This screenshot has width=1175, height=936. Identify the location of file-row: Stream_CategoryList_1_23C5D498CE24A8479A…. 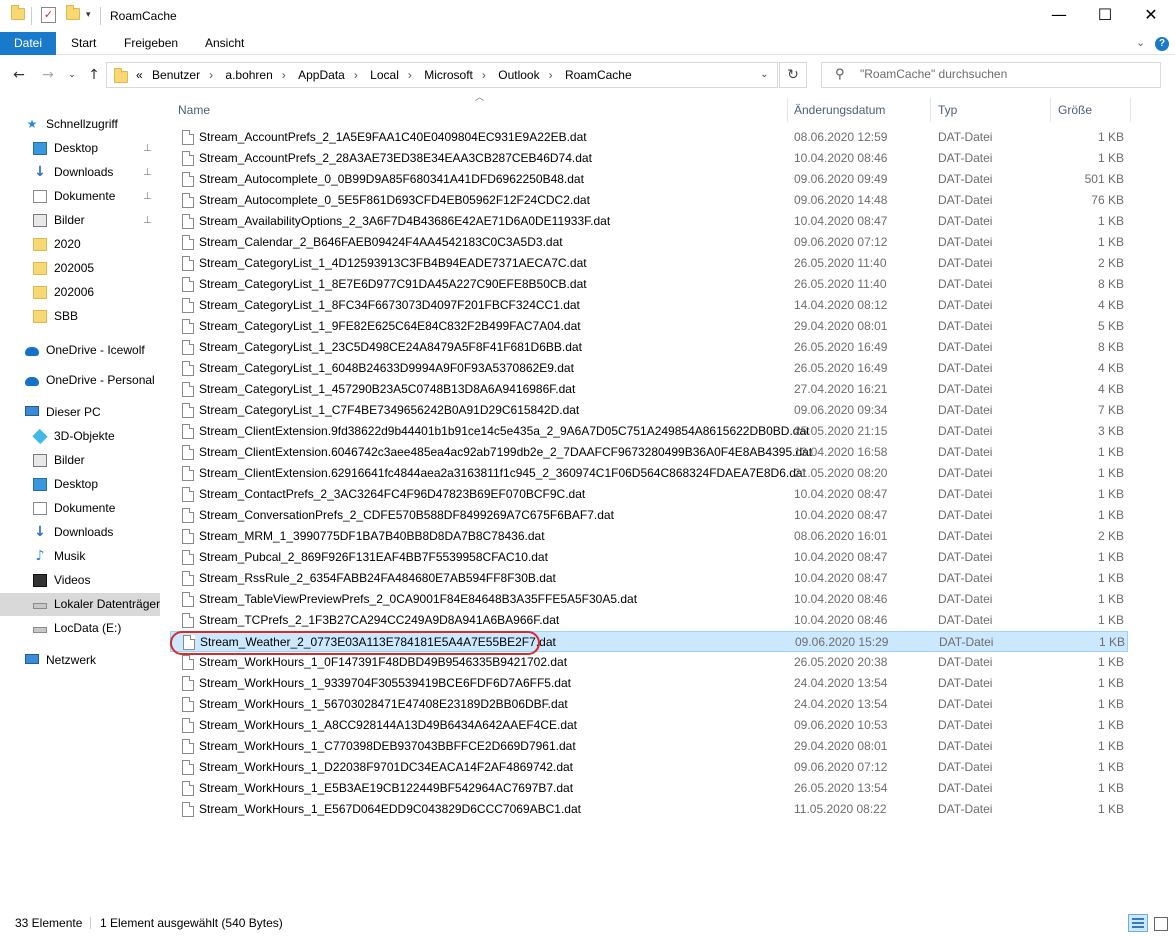
(649, 347).